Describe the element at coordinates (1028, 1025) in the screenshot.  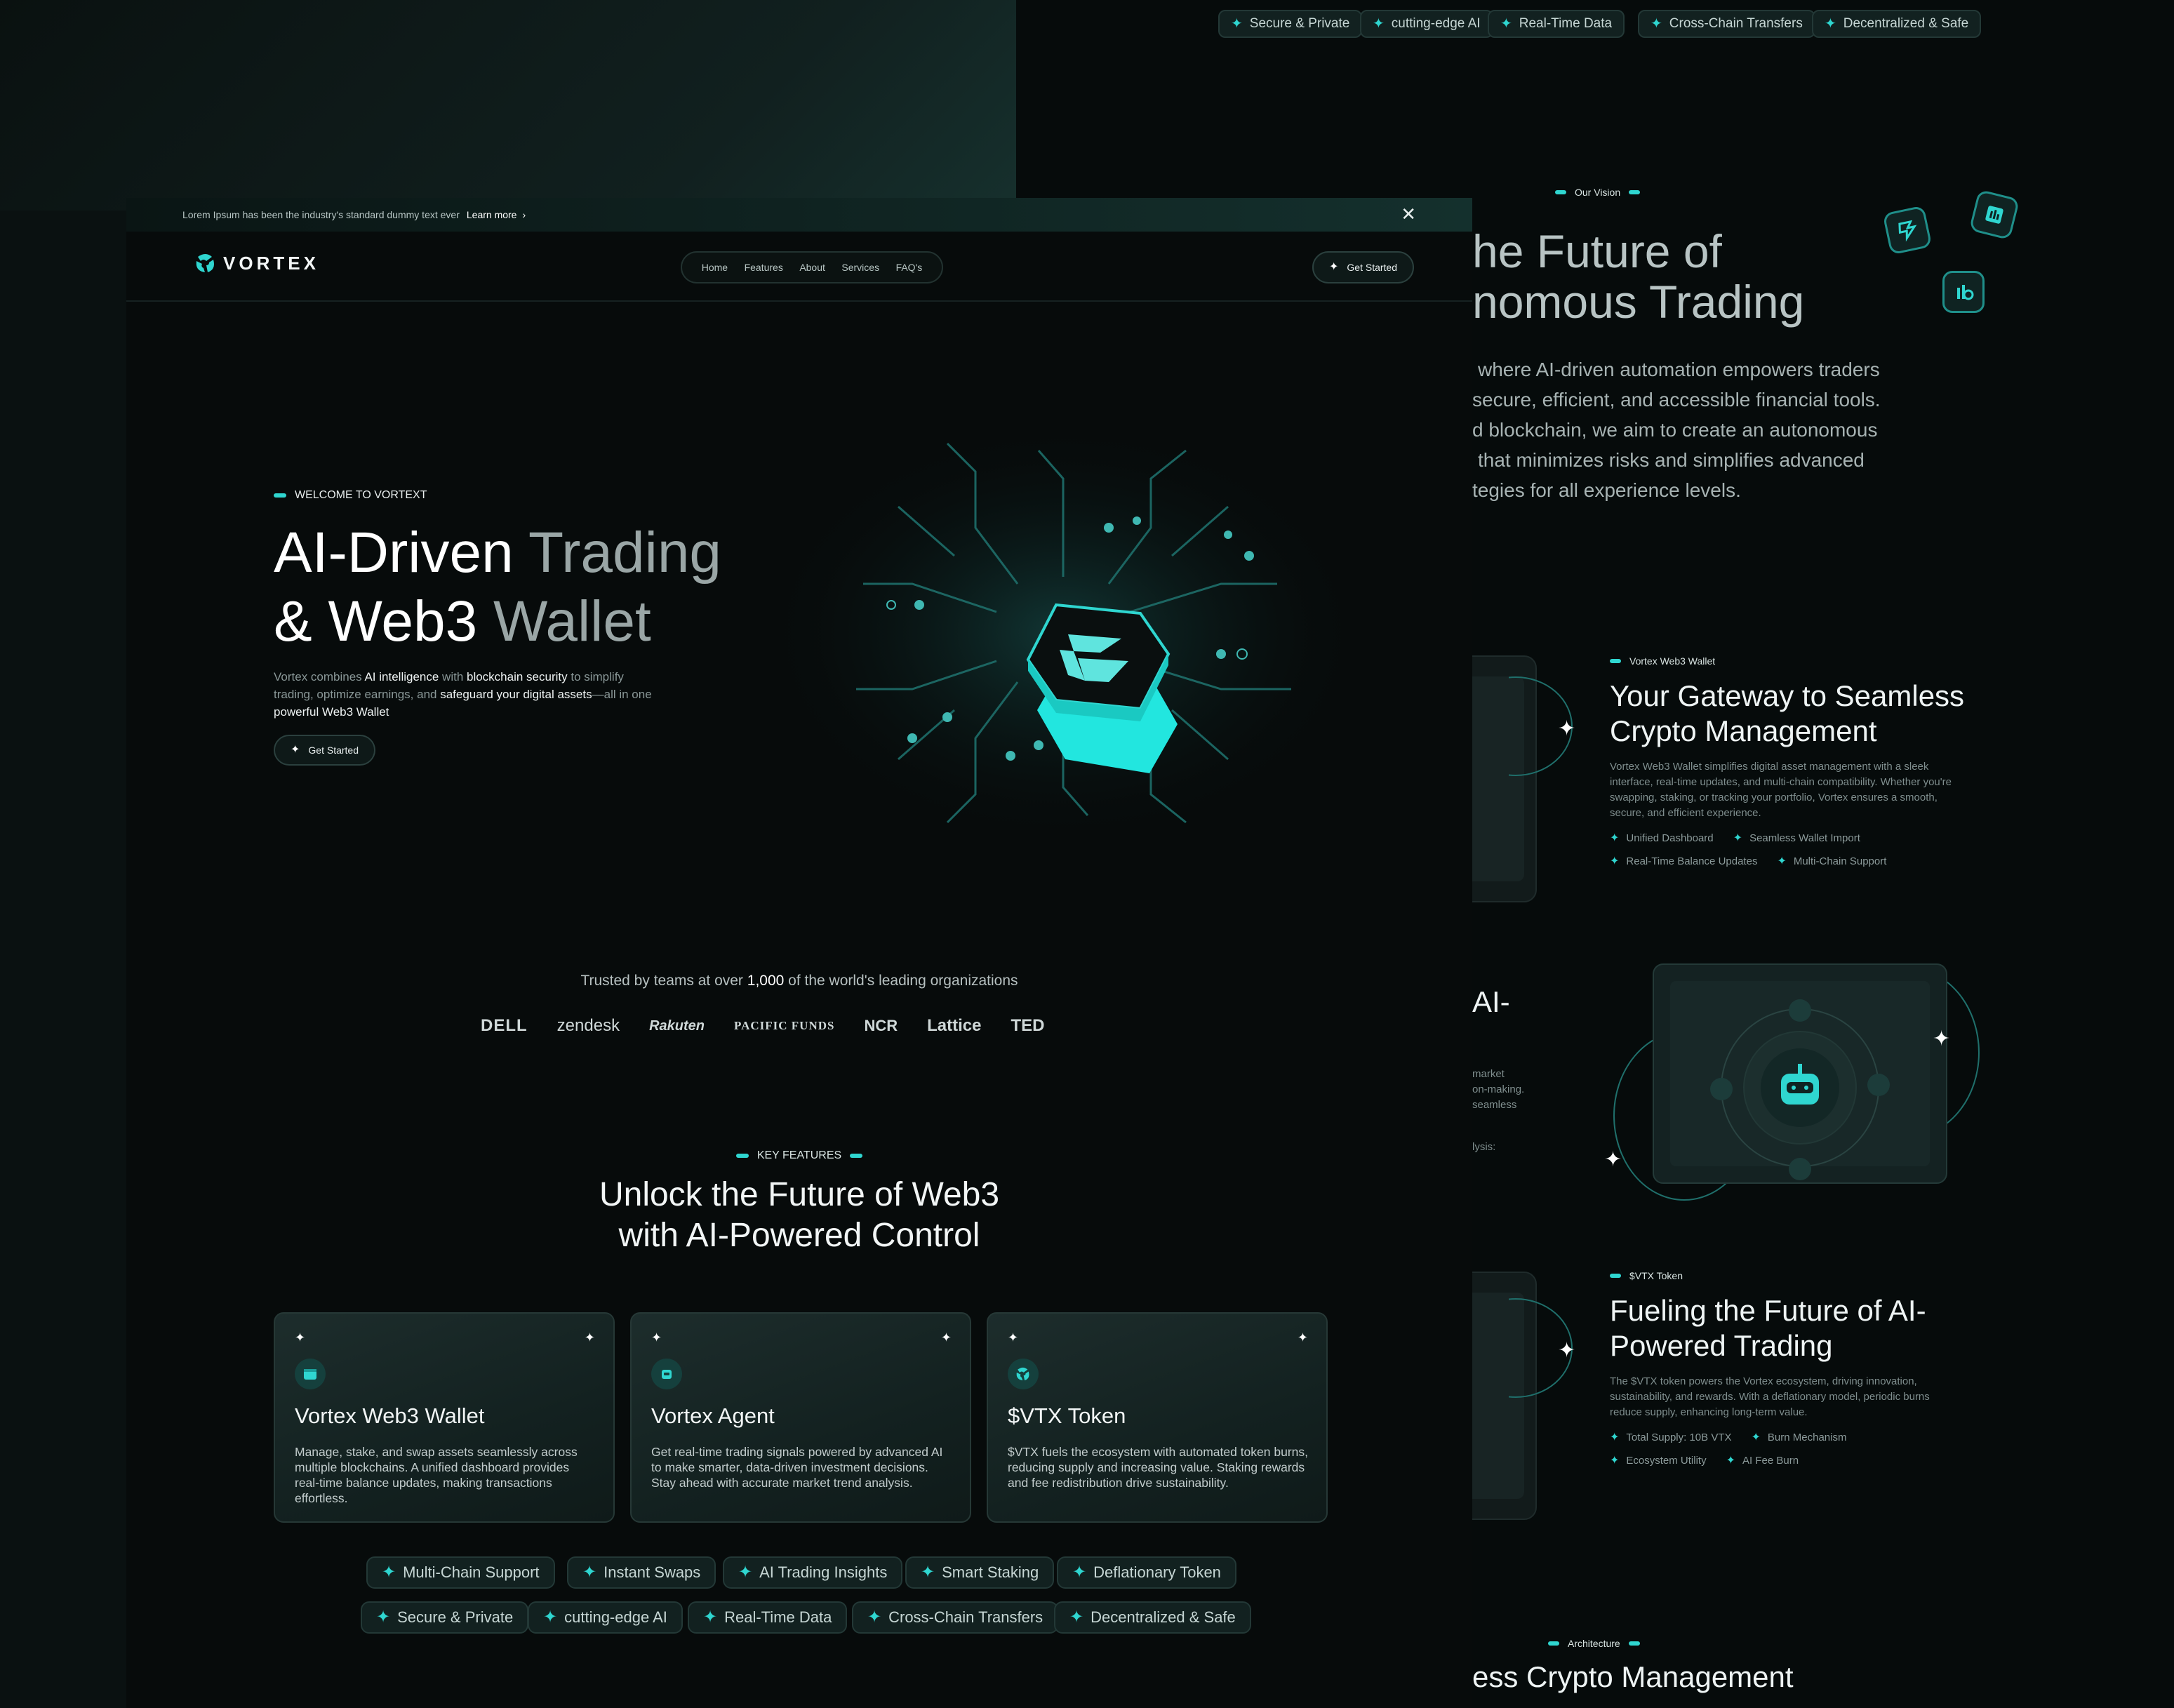
I see `ted-logo: TED` at that location.